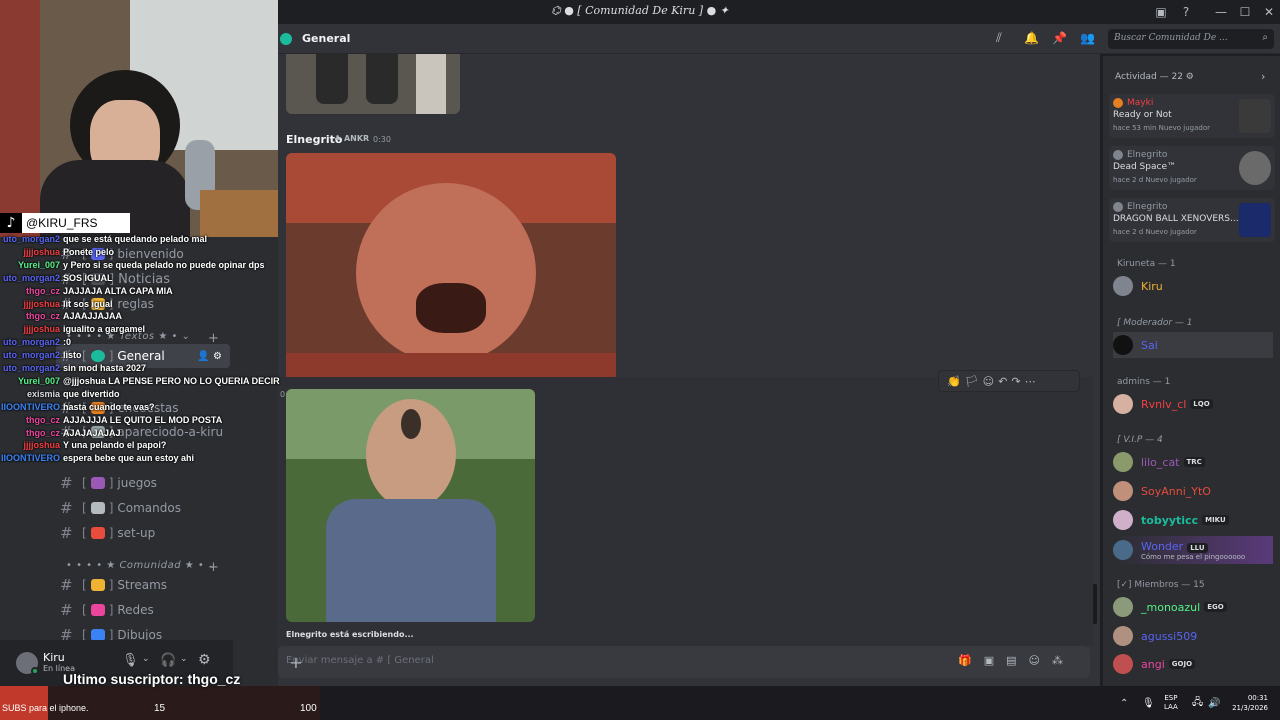  I want to click on member-badge: MIKU, so click(1215, 520).